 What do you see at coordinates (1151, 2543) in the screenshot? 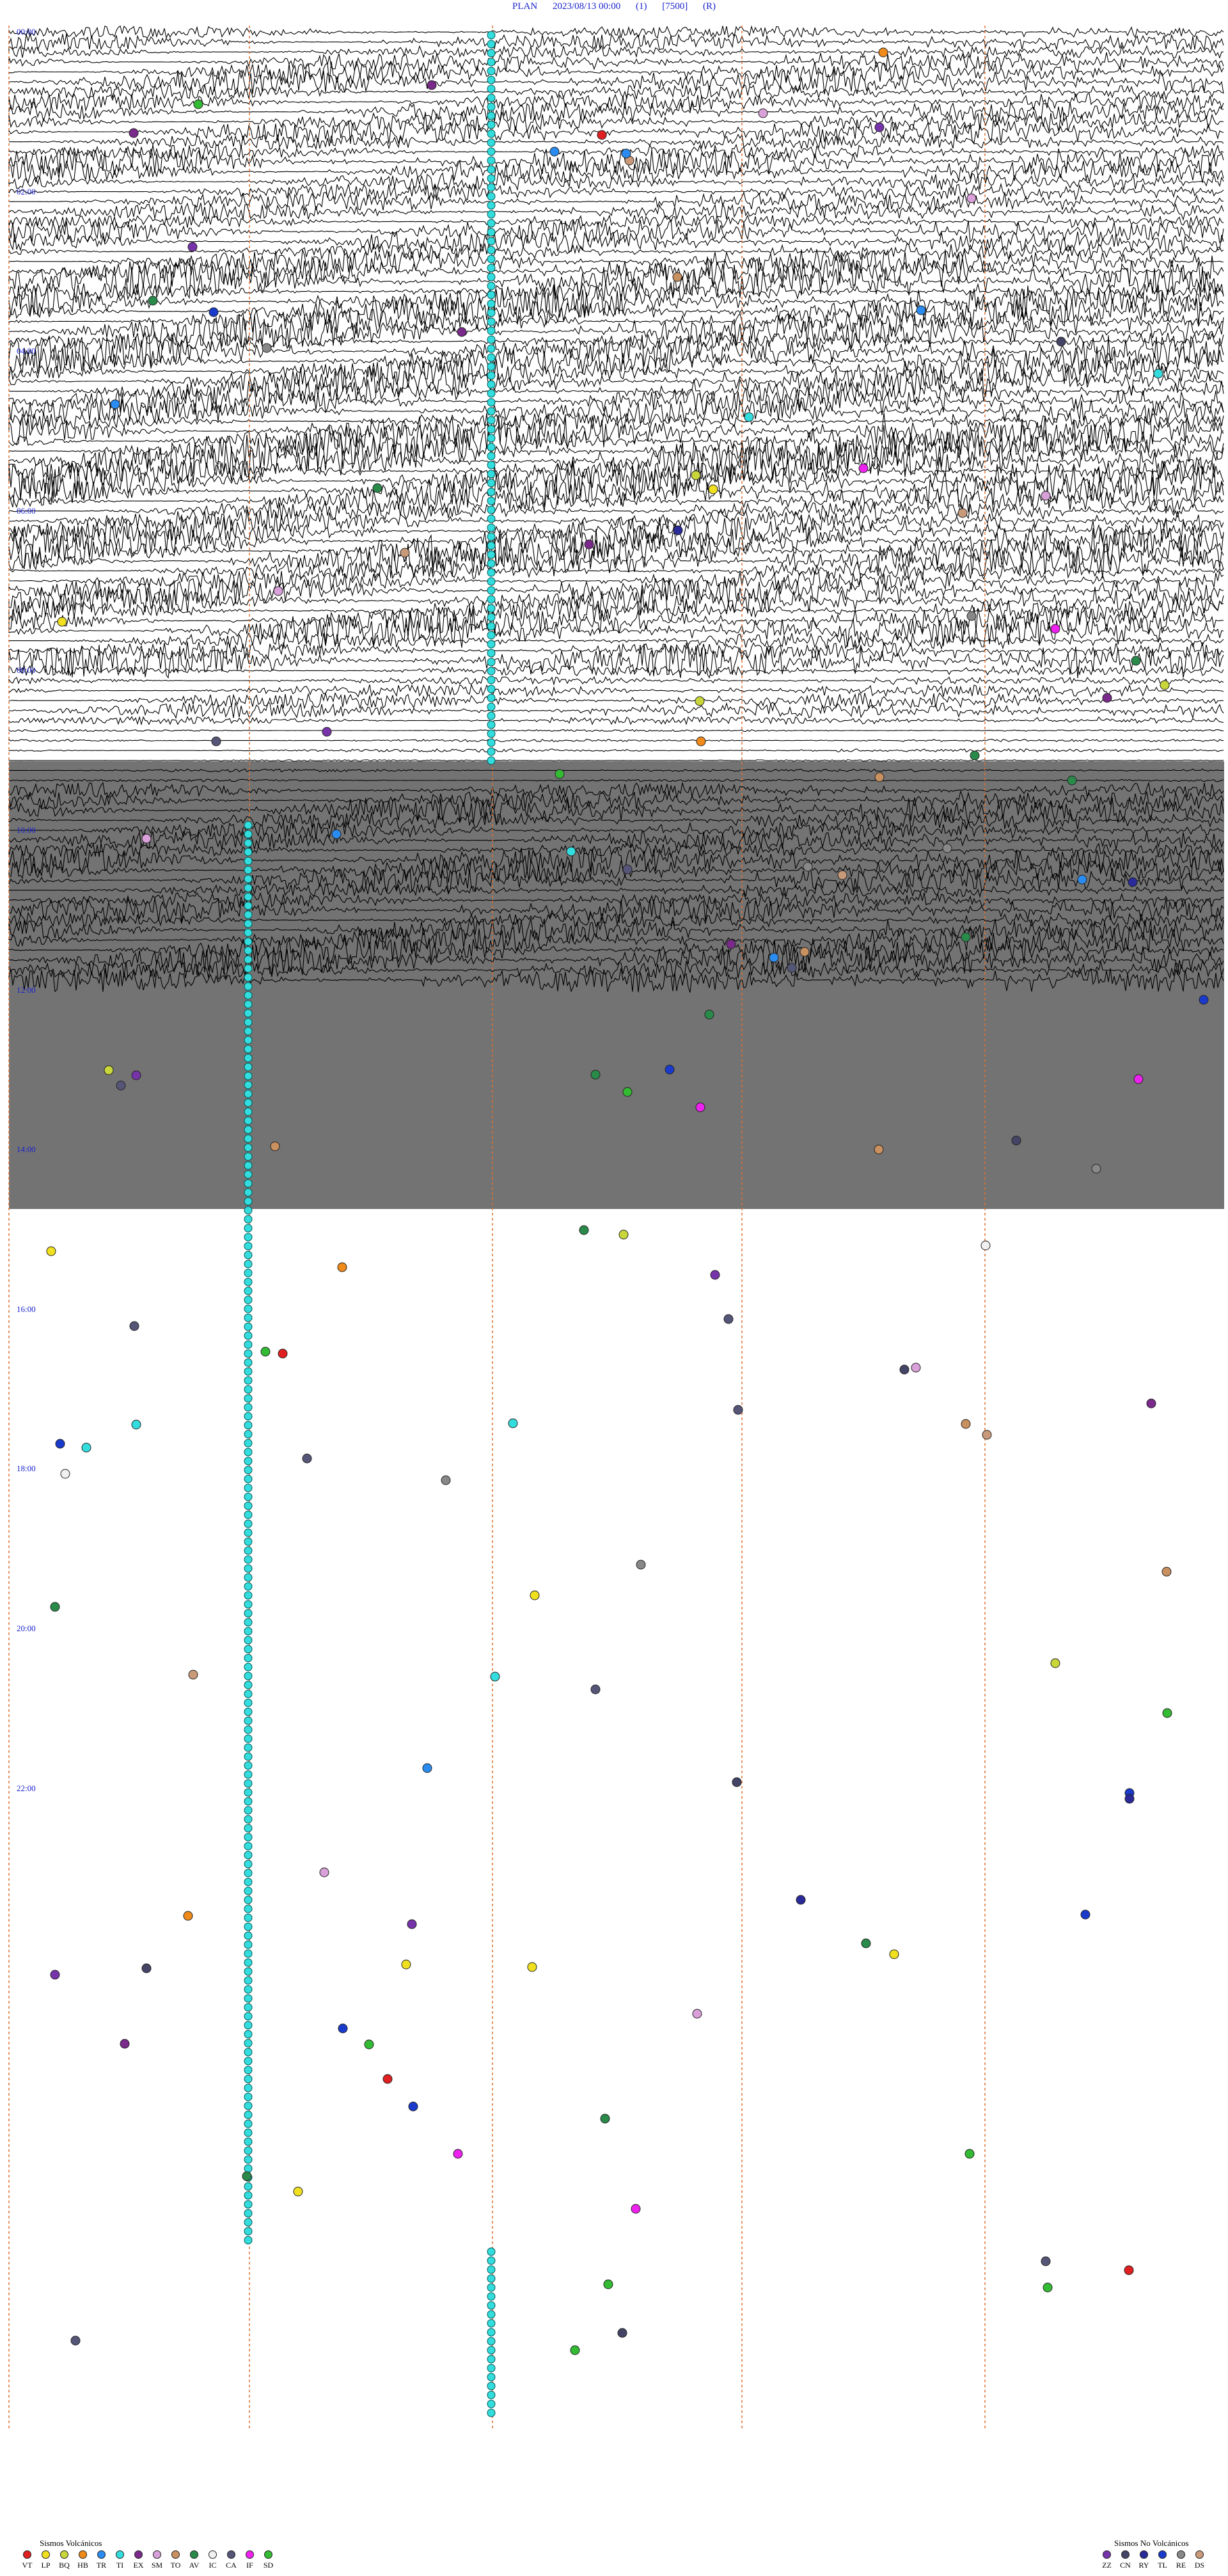
I see `legend-nonvolcanic-title: Sismos No Volcánicos` at bounding box center [1151, 2543].